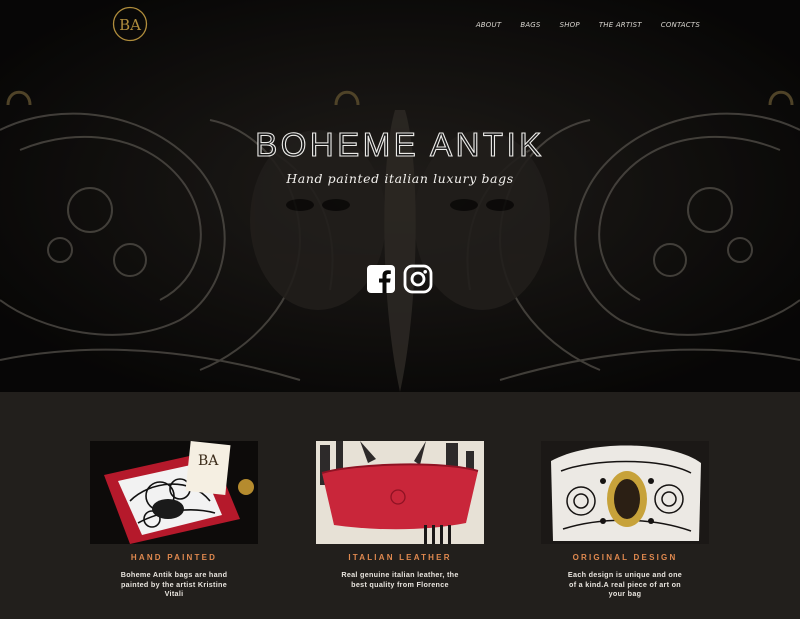  I want to click on brand-logo: BA, so click(130, 24).